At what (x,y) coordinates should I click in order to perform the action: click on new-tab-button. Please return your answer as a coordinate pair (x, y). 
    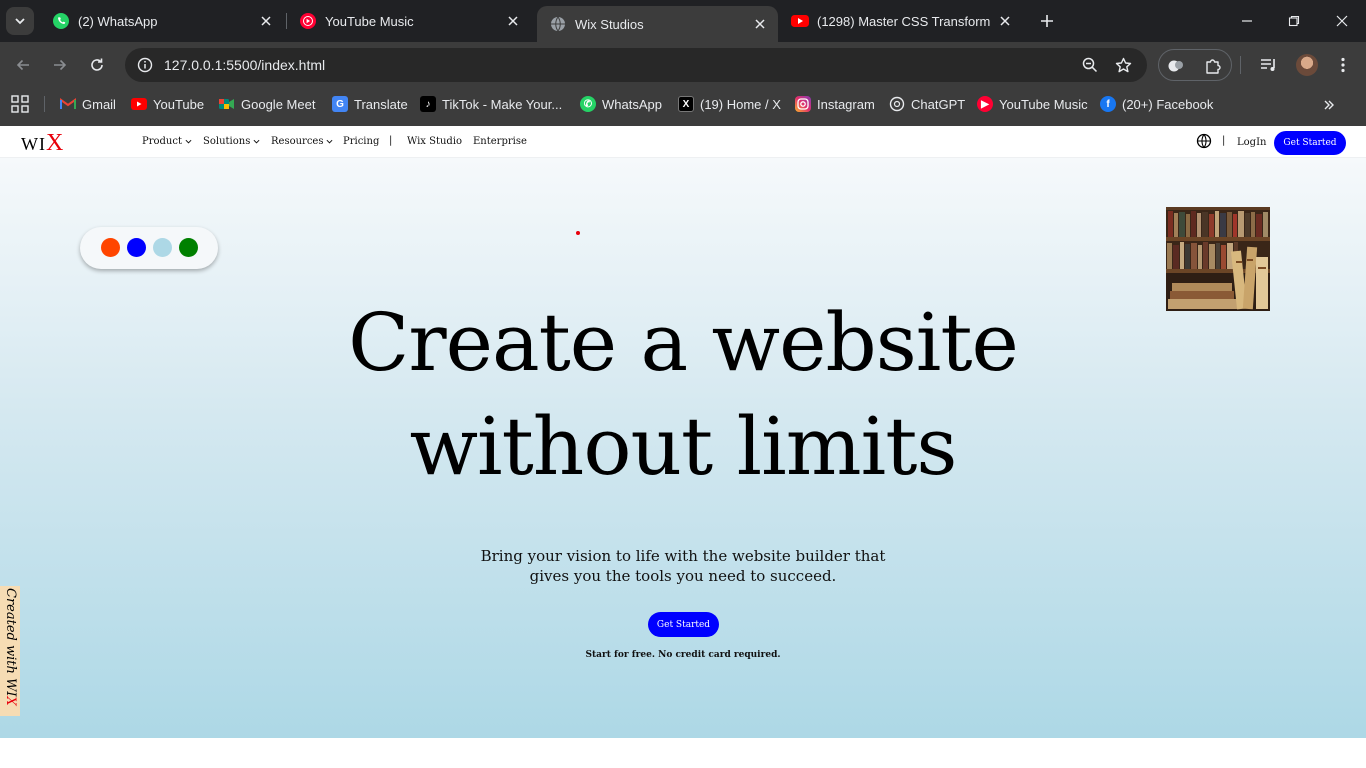
    Looking at the image, I should click on (1047, 21).